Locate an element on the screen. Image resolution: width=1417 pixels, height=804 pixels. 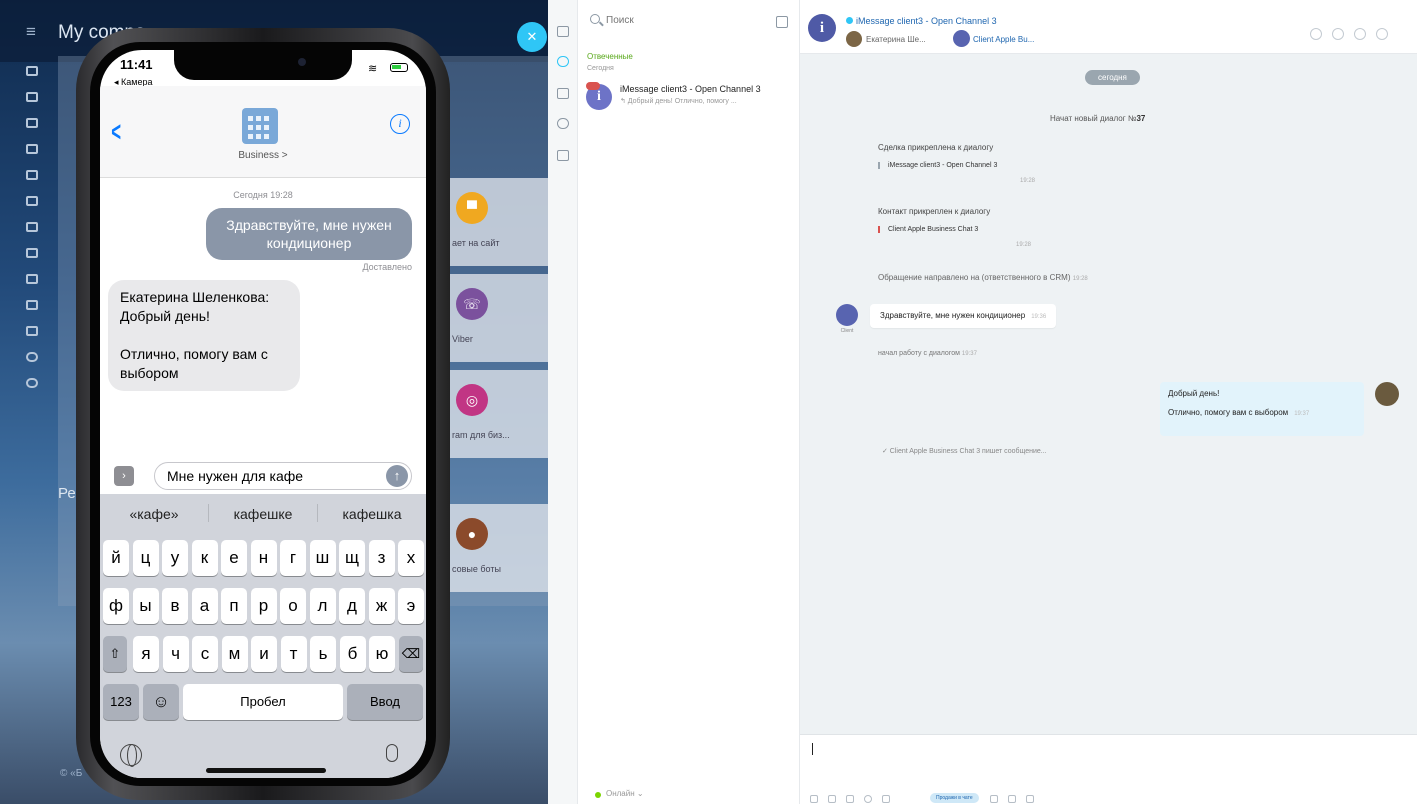
notifications-icon is located at coordinates (563, 93).